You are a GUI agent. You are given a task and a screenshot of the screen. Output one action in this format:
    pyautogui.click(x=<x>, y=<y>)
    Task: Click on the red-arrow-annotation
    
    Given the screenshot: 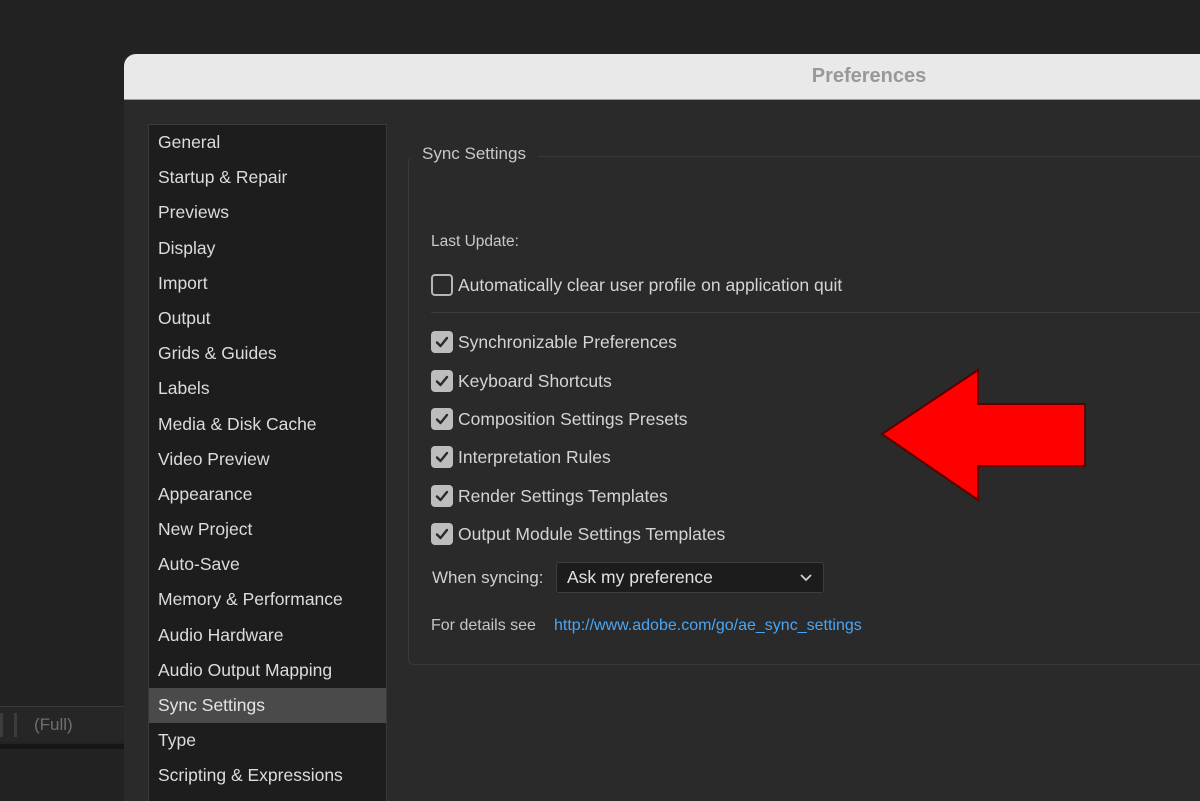 What is the action you would take?
    pyautogui.click(x=983, y=435)
    